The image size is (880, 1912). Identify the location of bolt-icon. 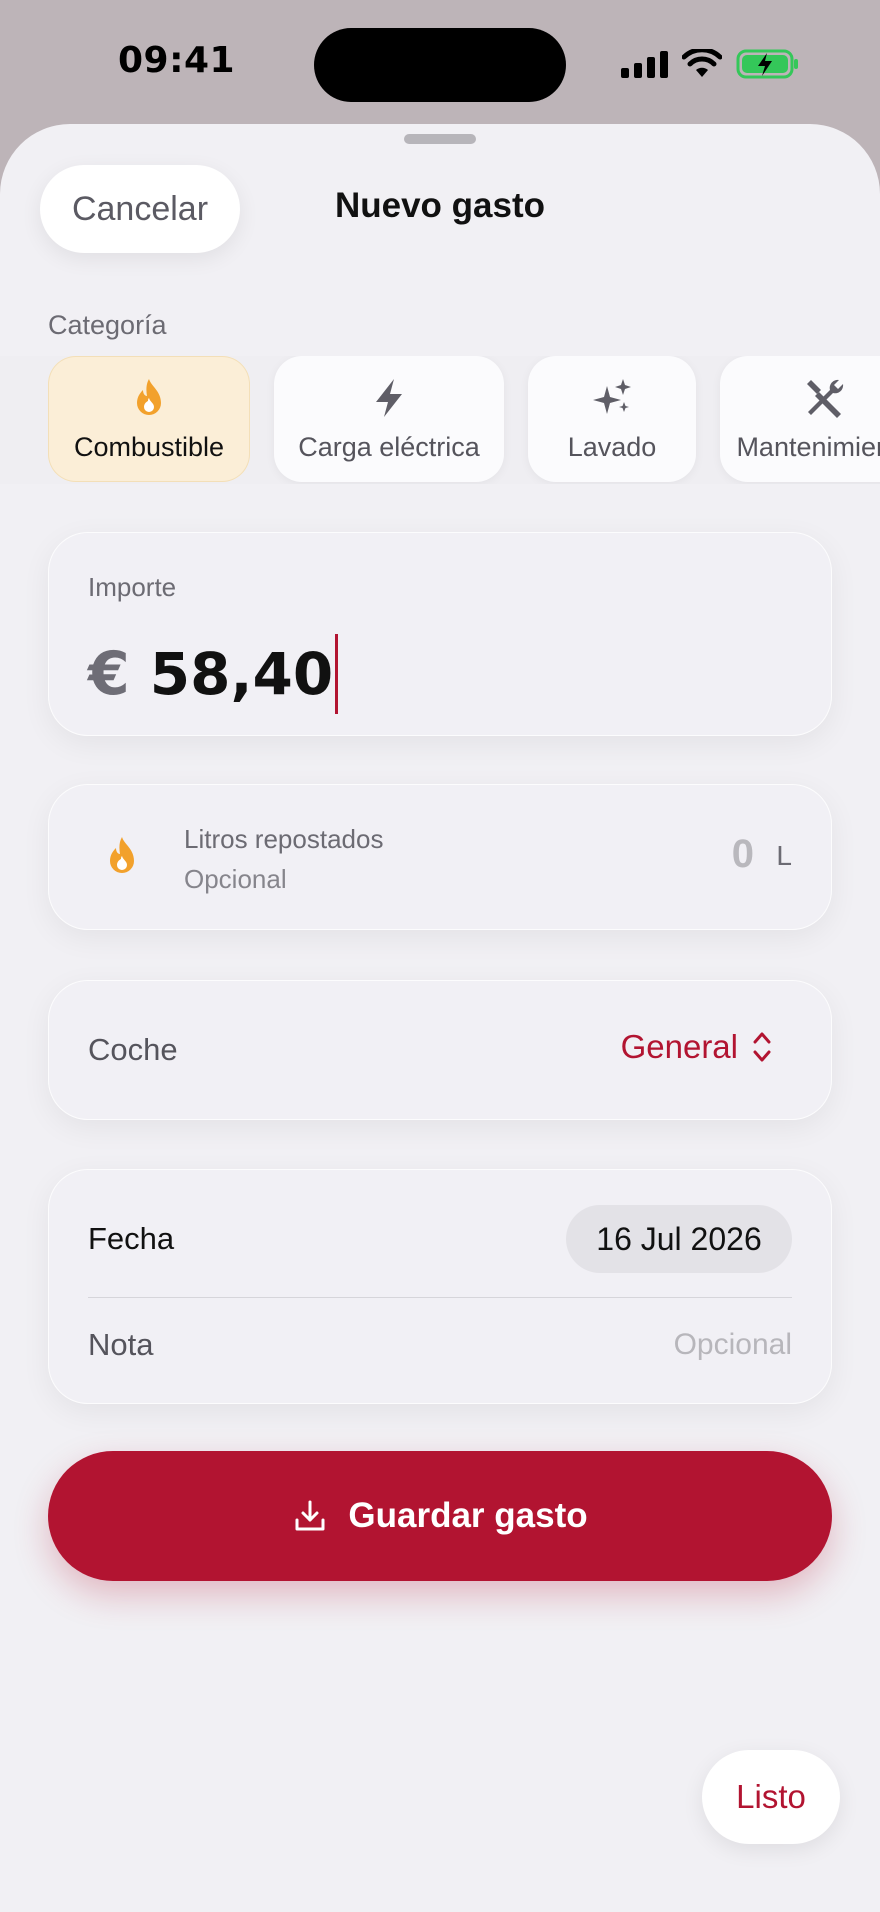
(389, 397).